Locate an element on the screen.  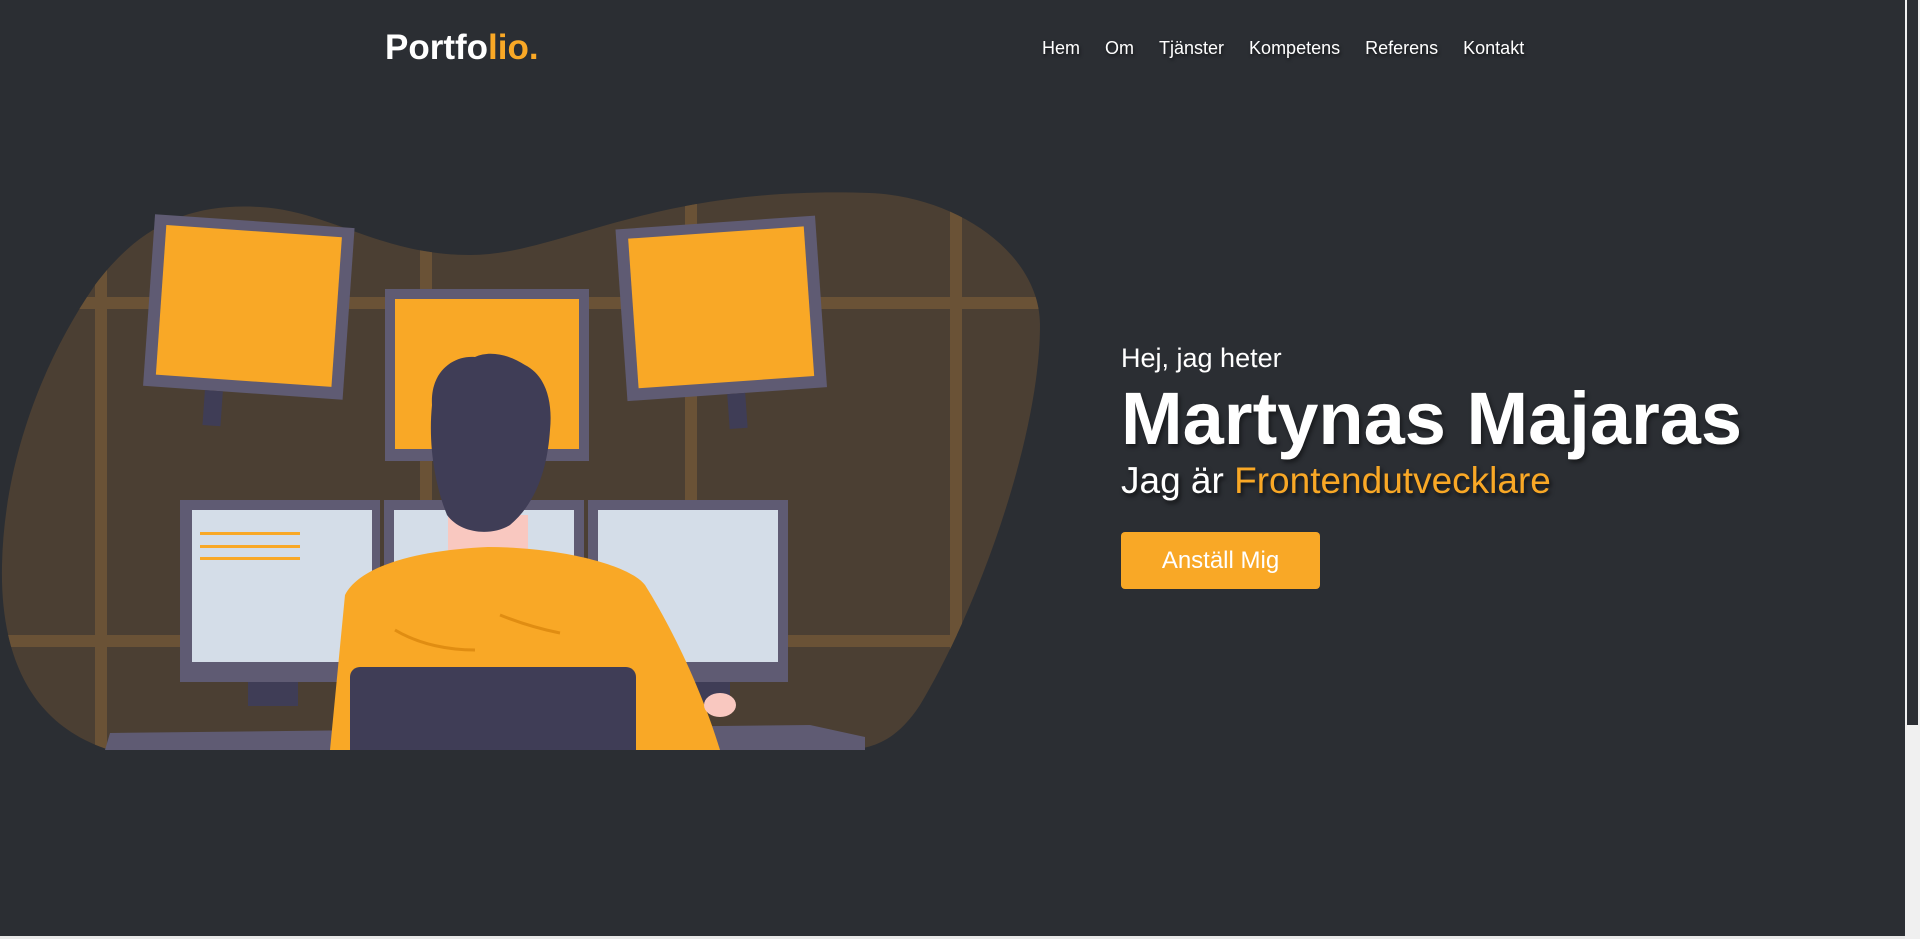
hero-name: Martynas Majaras is located at coordinates (1432, 418).